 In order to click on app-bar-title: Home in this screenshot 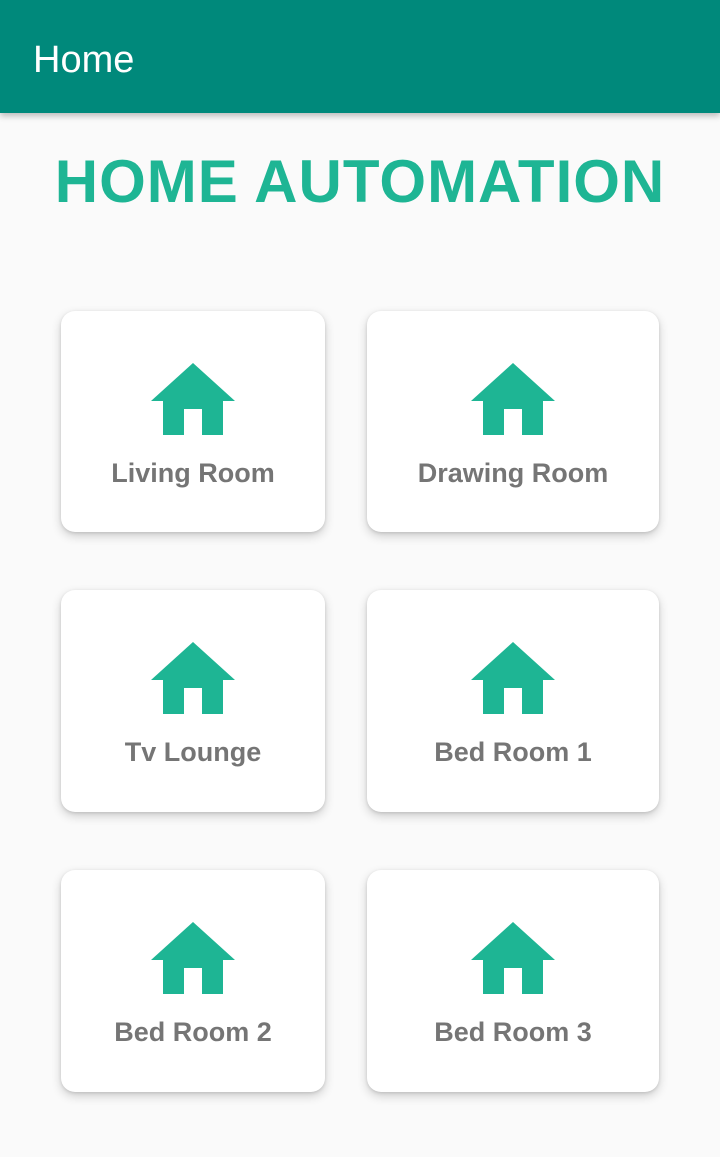, I will do `click(84, 60)`.